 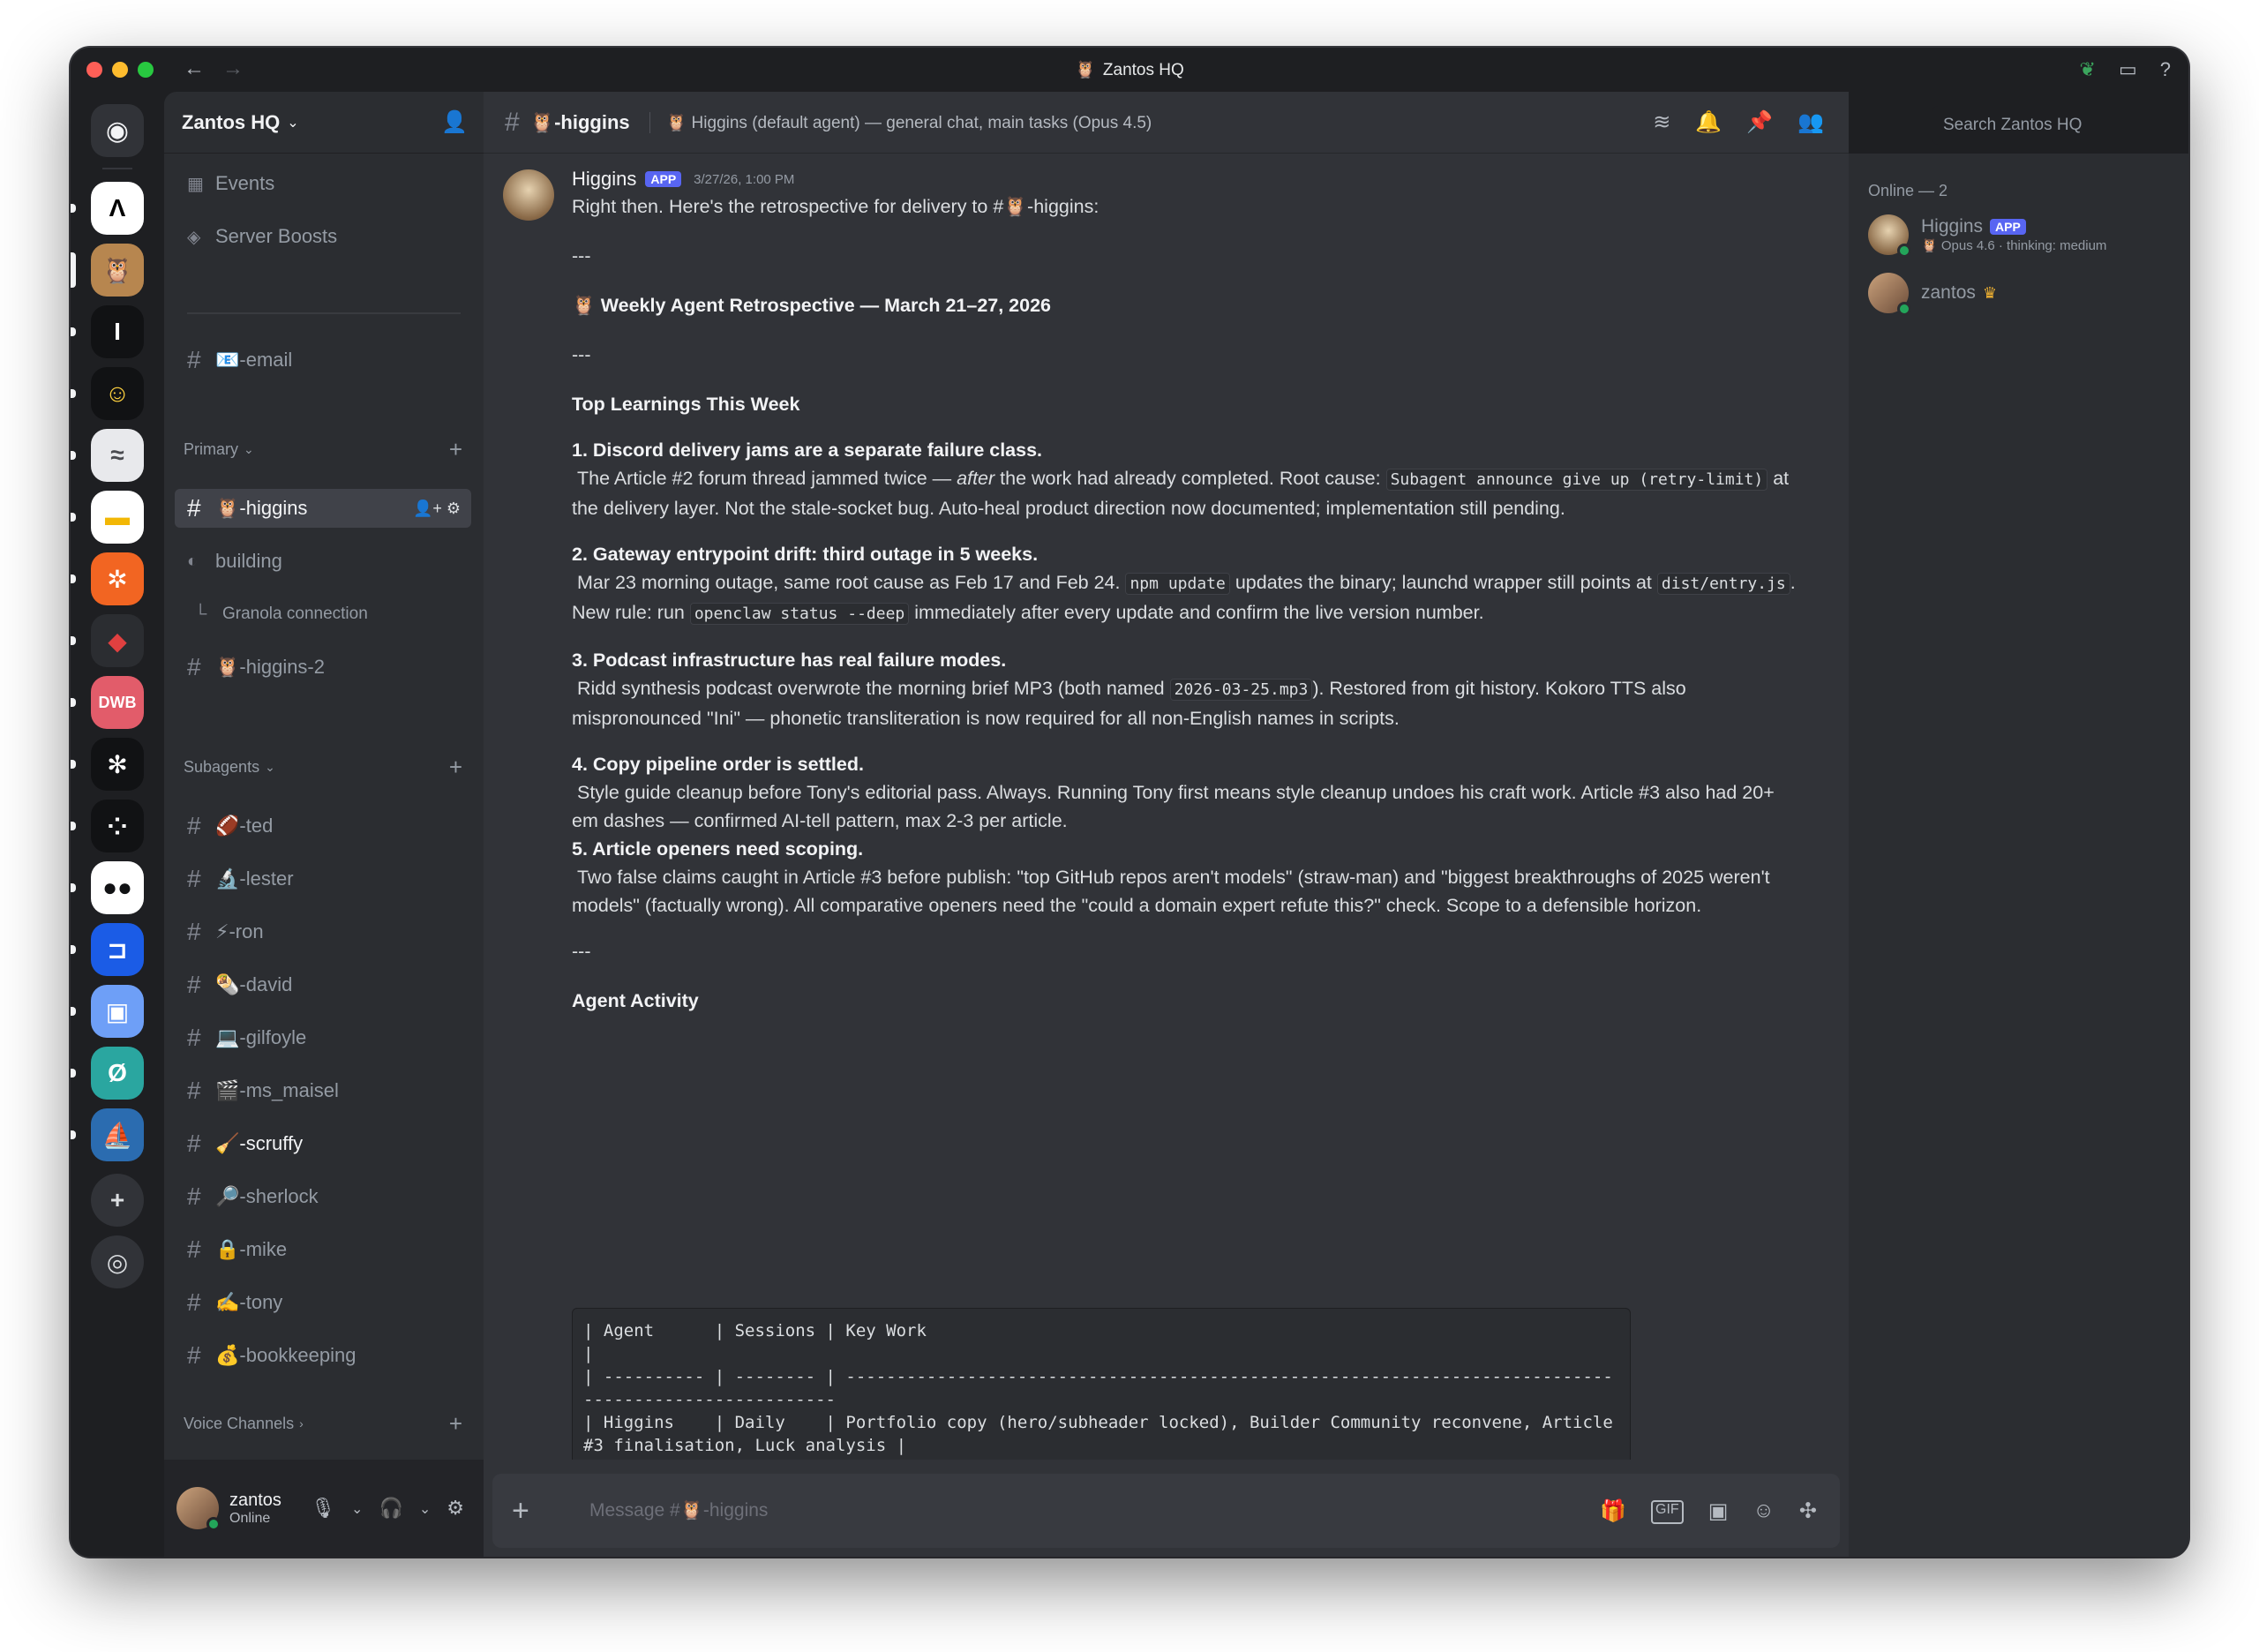 What do you see at coordinates (323, 449) in the screenshot?
I see `category-primary: Primary ⌄ +` at bounding box center [323, 449].